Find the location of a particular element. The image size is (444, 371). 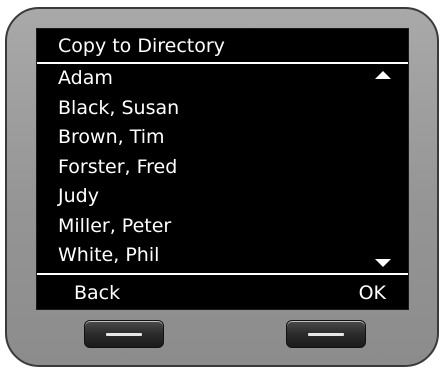

list-item: Miller, Peter is located at coordinates (222, 227).